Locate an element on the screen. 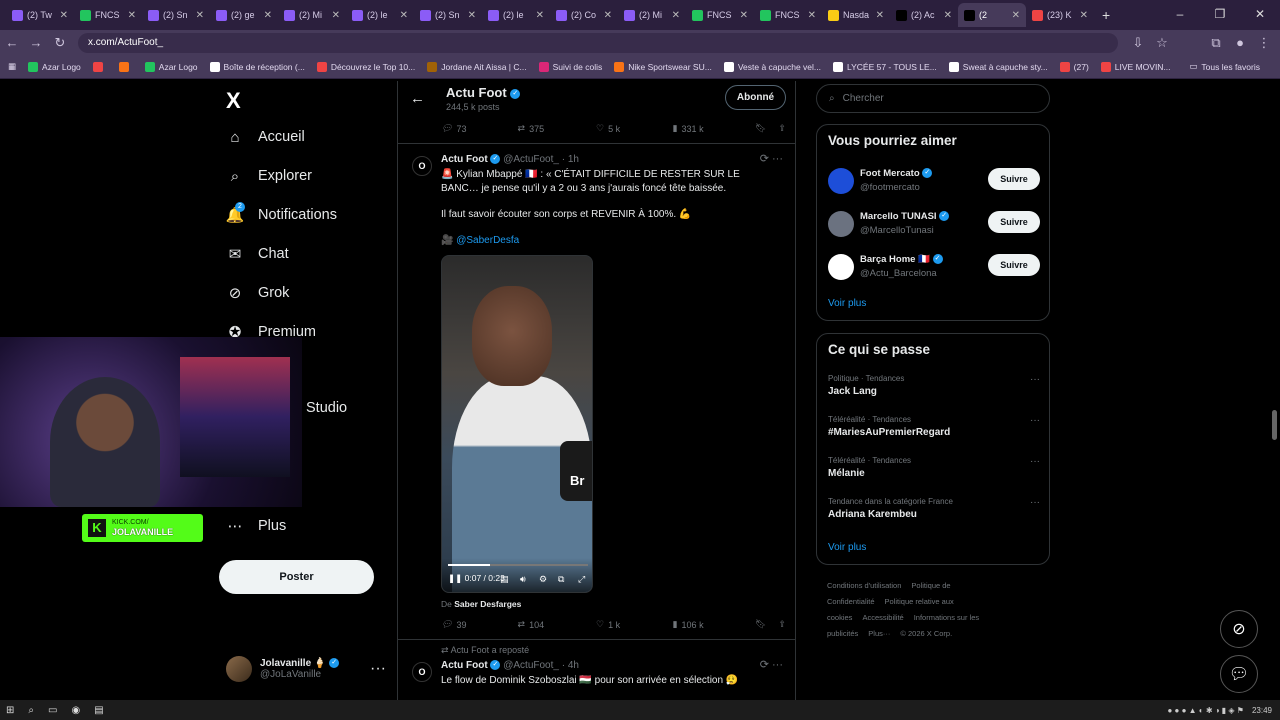 This screenshot has width=1280, height=720. sidebar-item-plus: ⋯ Plus is located at coordinates (256, 526).